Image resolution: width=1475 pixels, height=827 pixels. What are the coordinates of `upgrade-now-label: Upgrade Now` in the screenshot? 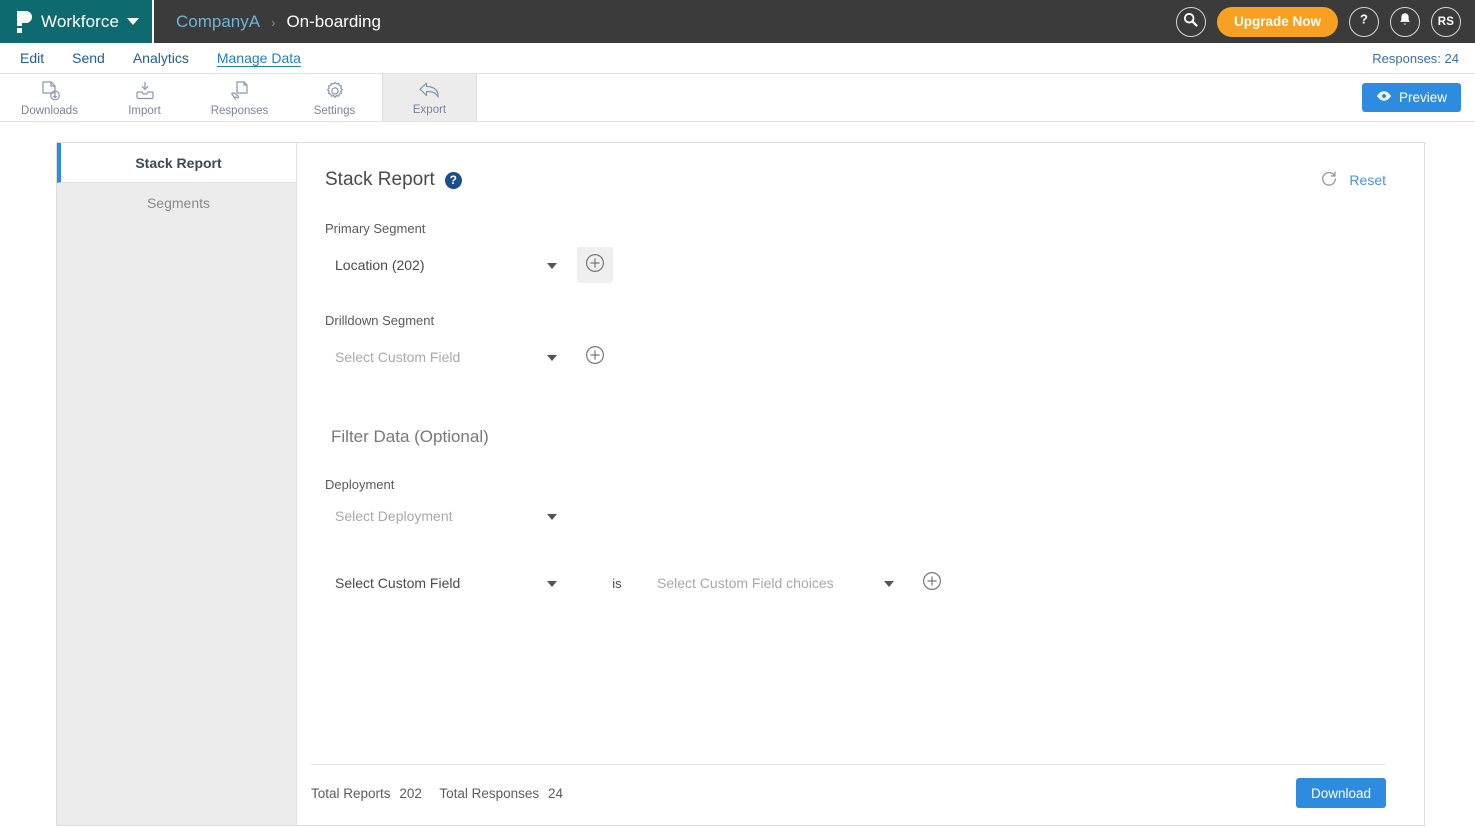 It's located at (1277, 21).